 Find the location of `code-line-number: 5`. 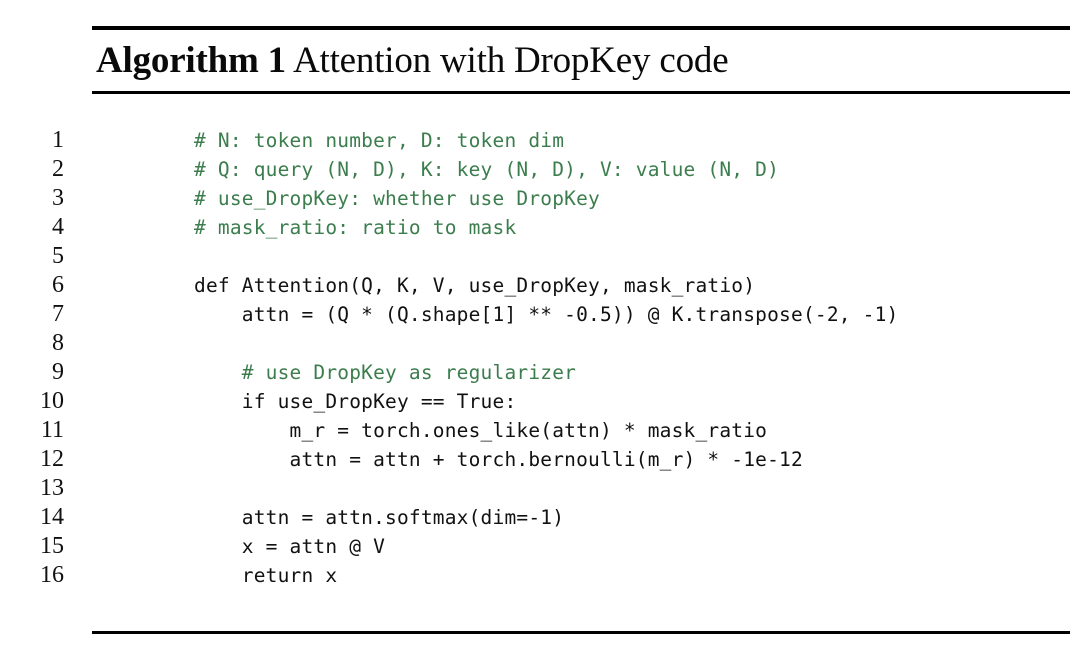

code-line-number: 5 is located at coordinates (58, 256).